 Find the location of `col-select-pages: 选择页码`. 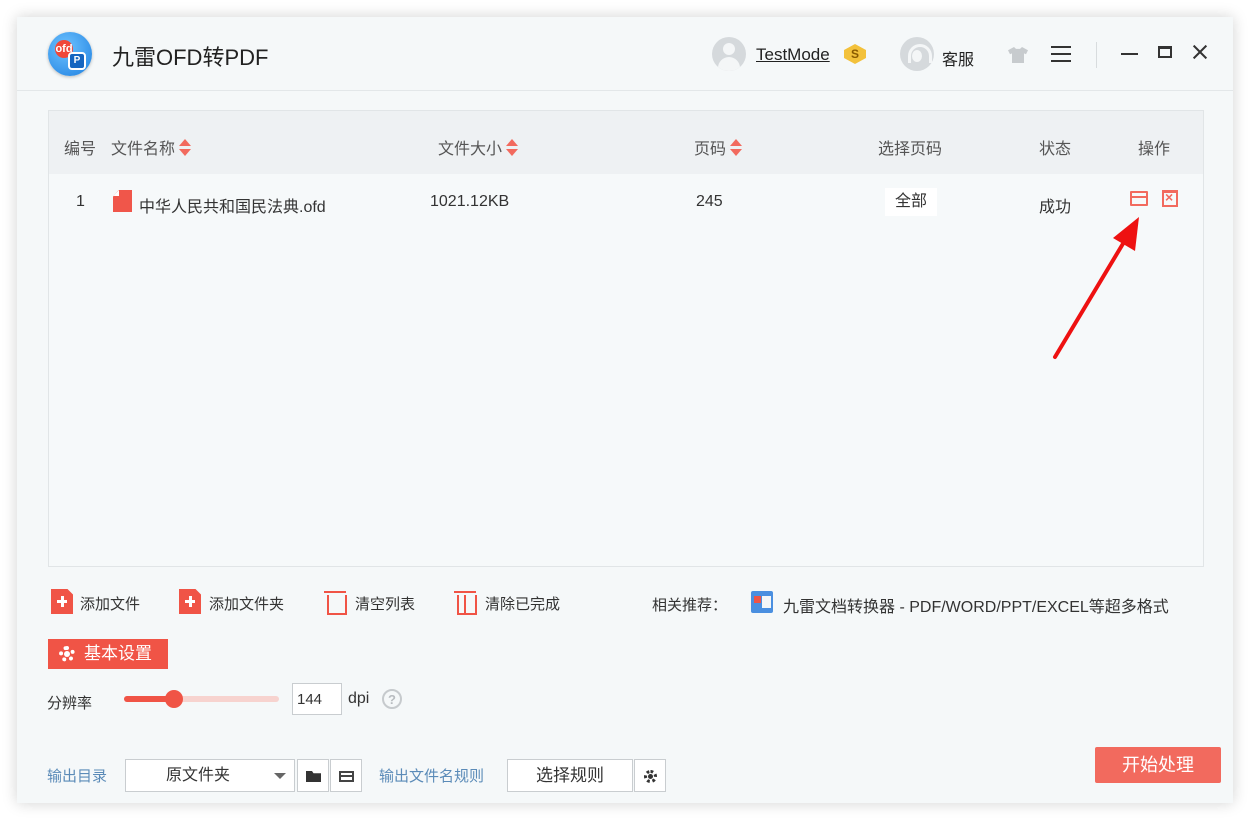

col-select-pages: 选择页码 is located at coordinates (910, 149).